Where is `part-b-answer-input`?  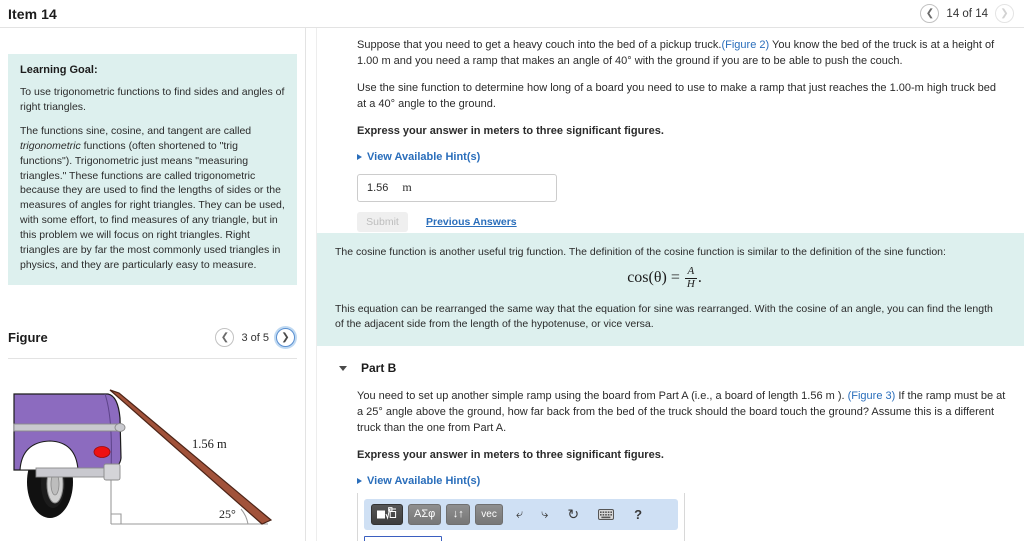 part-b-answer-input is located at coordinates (403, 538).